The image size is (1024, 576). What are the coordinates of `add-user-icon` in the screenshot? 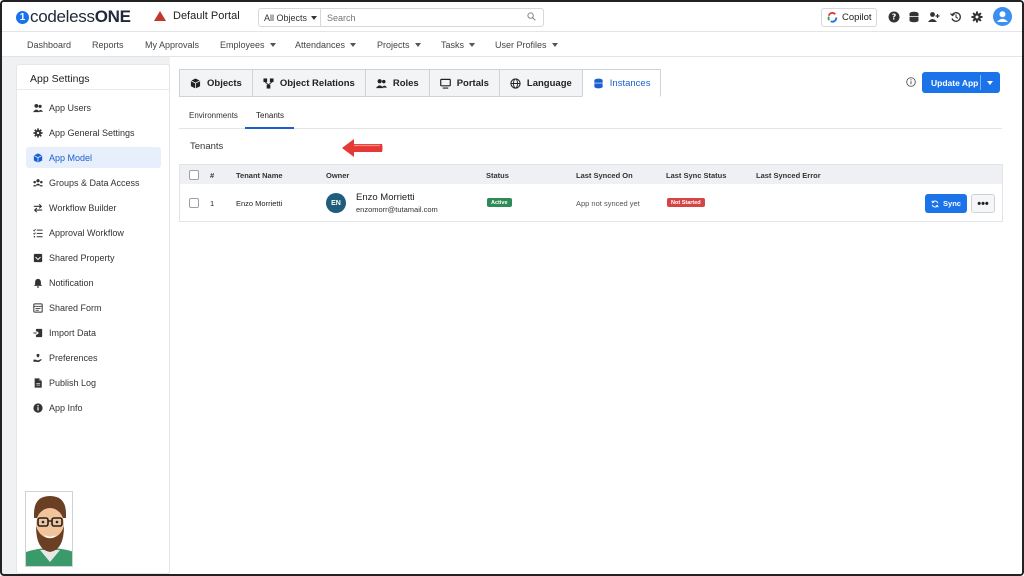 It's located at (934, 17).